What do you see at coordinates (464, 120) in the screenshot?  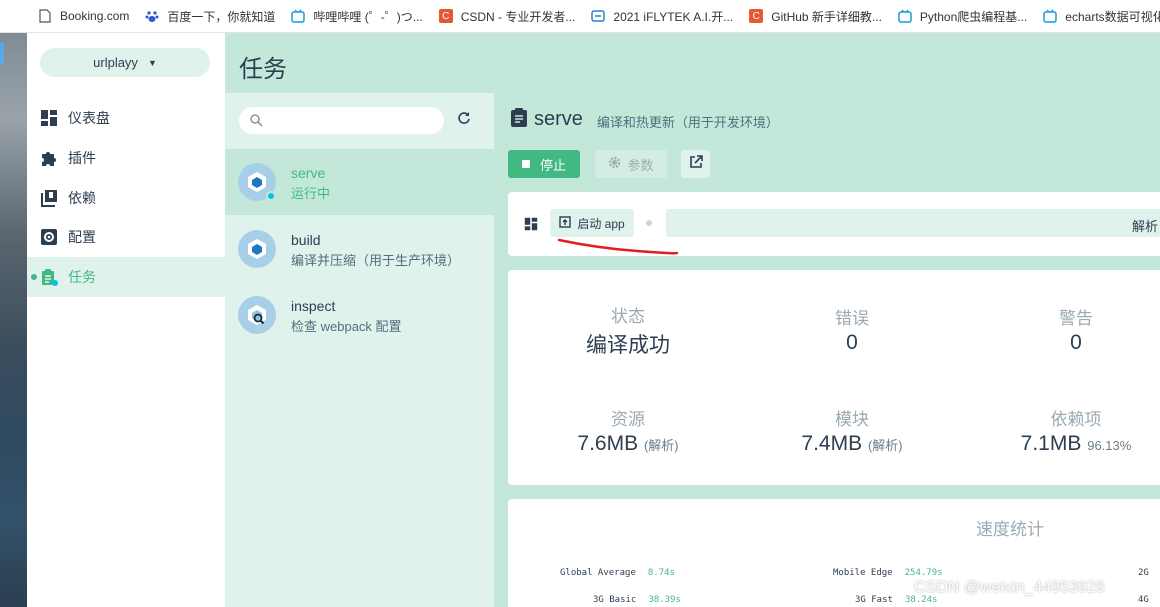 I see `refresh-icon` at bounding box center [464, 120].